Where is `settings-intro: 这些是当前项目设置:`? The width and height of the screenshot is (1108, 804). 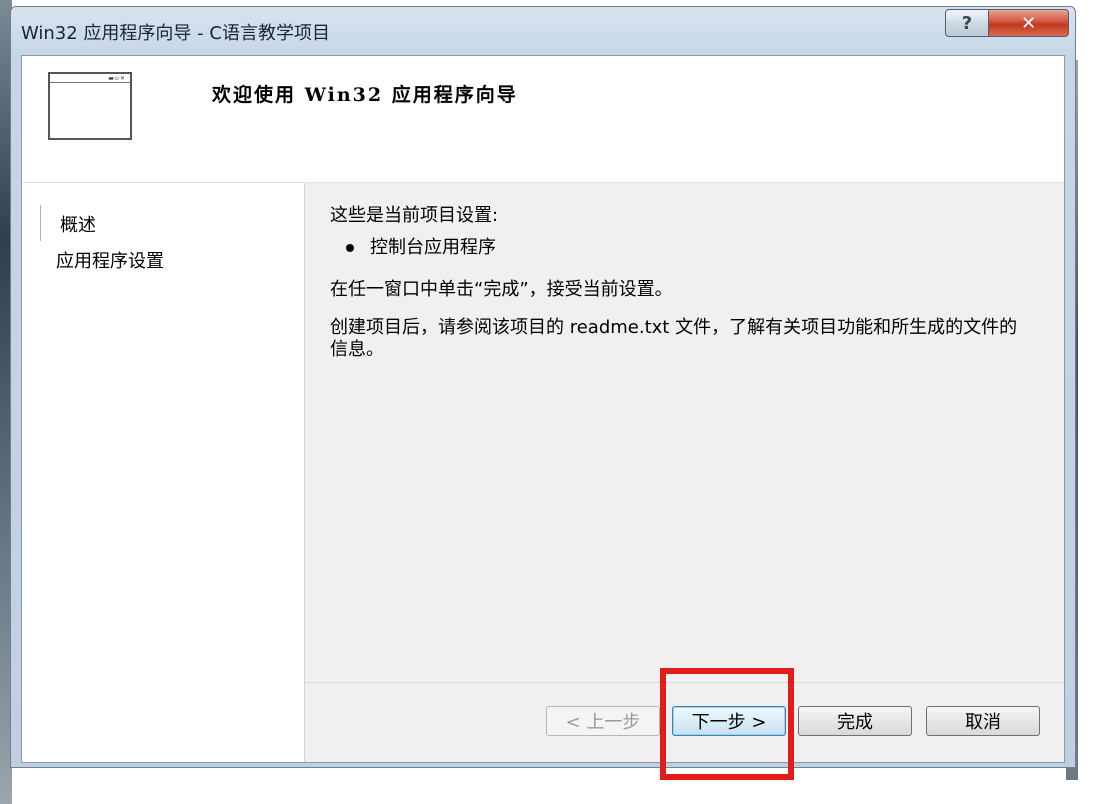 settings-intro: 这些是当前项目设置: is located at coordinates (414, 215).